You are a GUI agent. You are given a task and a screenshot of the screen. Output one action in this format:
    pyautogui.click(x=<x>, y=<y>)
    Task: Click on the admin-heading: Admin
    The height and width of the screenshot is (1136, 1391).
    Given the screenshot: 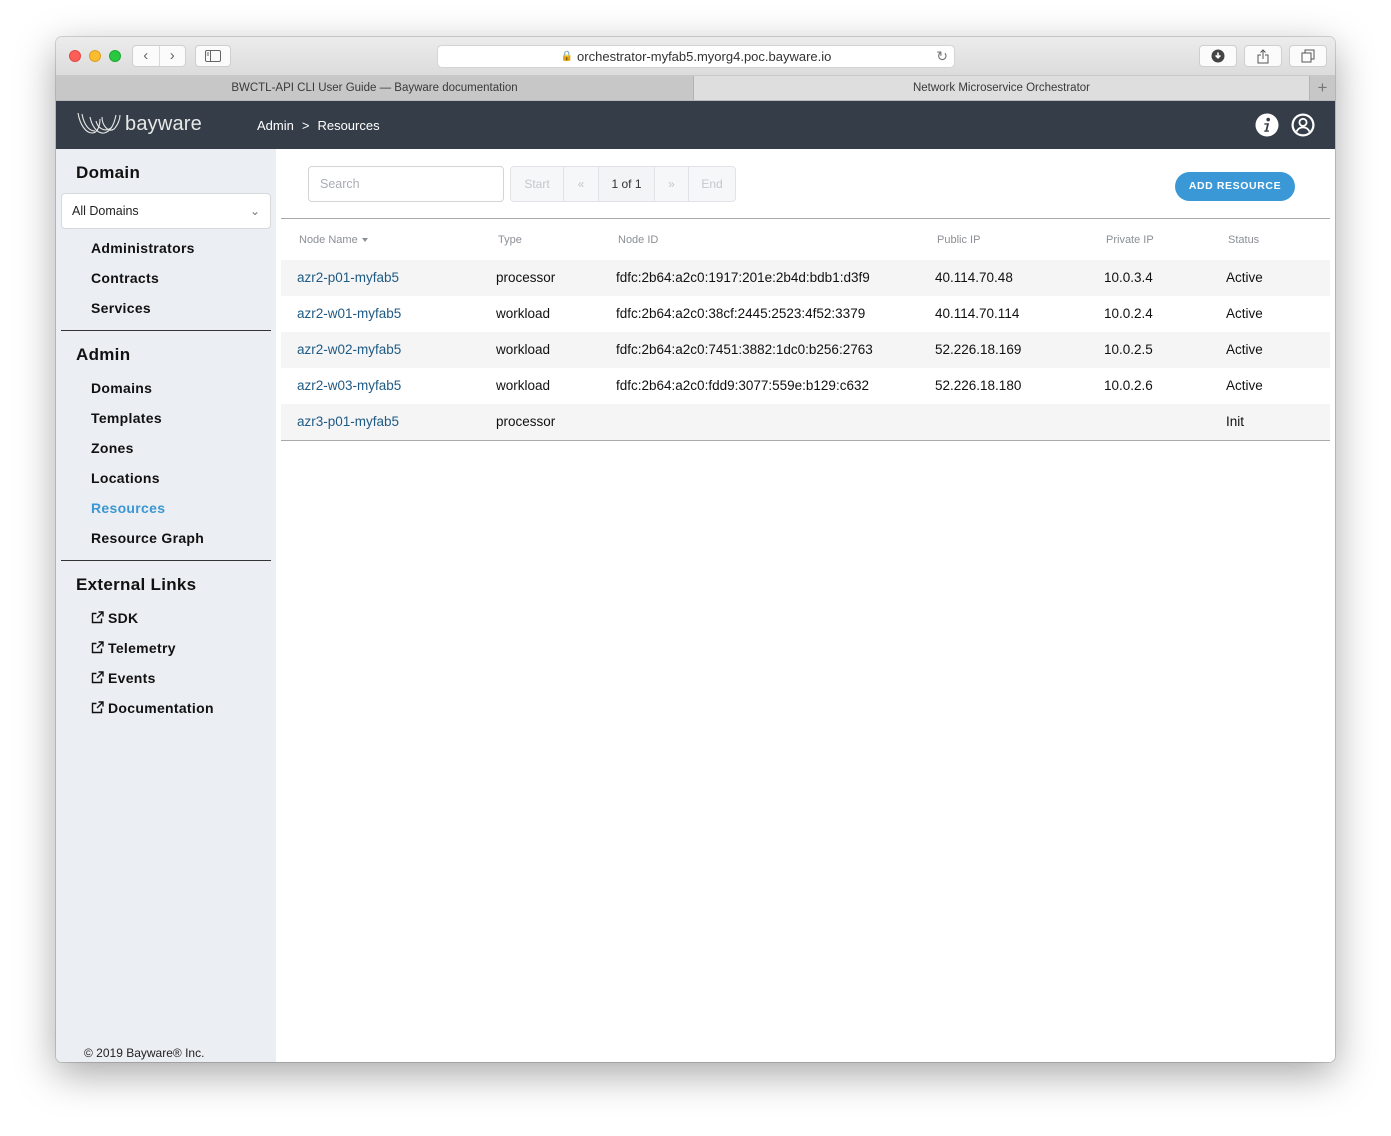 What is the action you would take?
    pyautogui.click(x=103, y=354)
    